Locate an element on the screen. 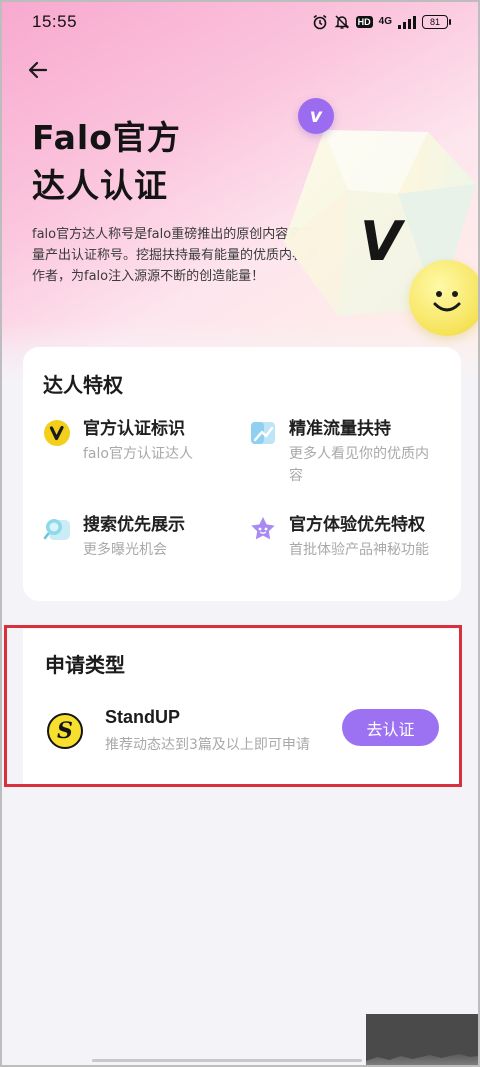 Image resolution: width=480 pixels, height=1067 pixels. title-line-2: 达人认证 is located at coordinates (100, 185).